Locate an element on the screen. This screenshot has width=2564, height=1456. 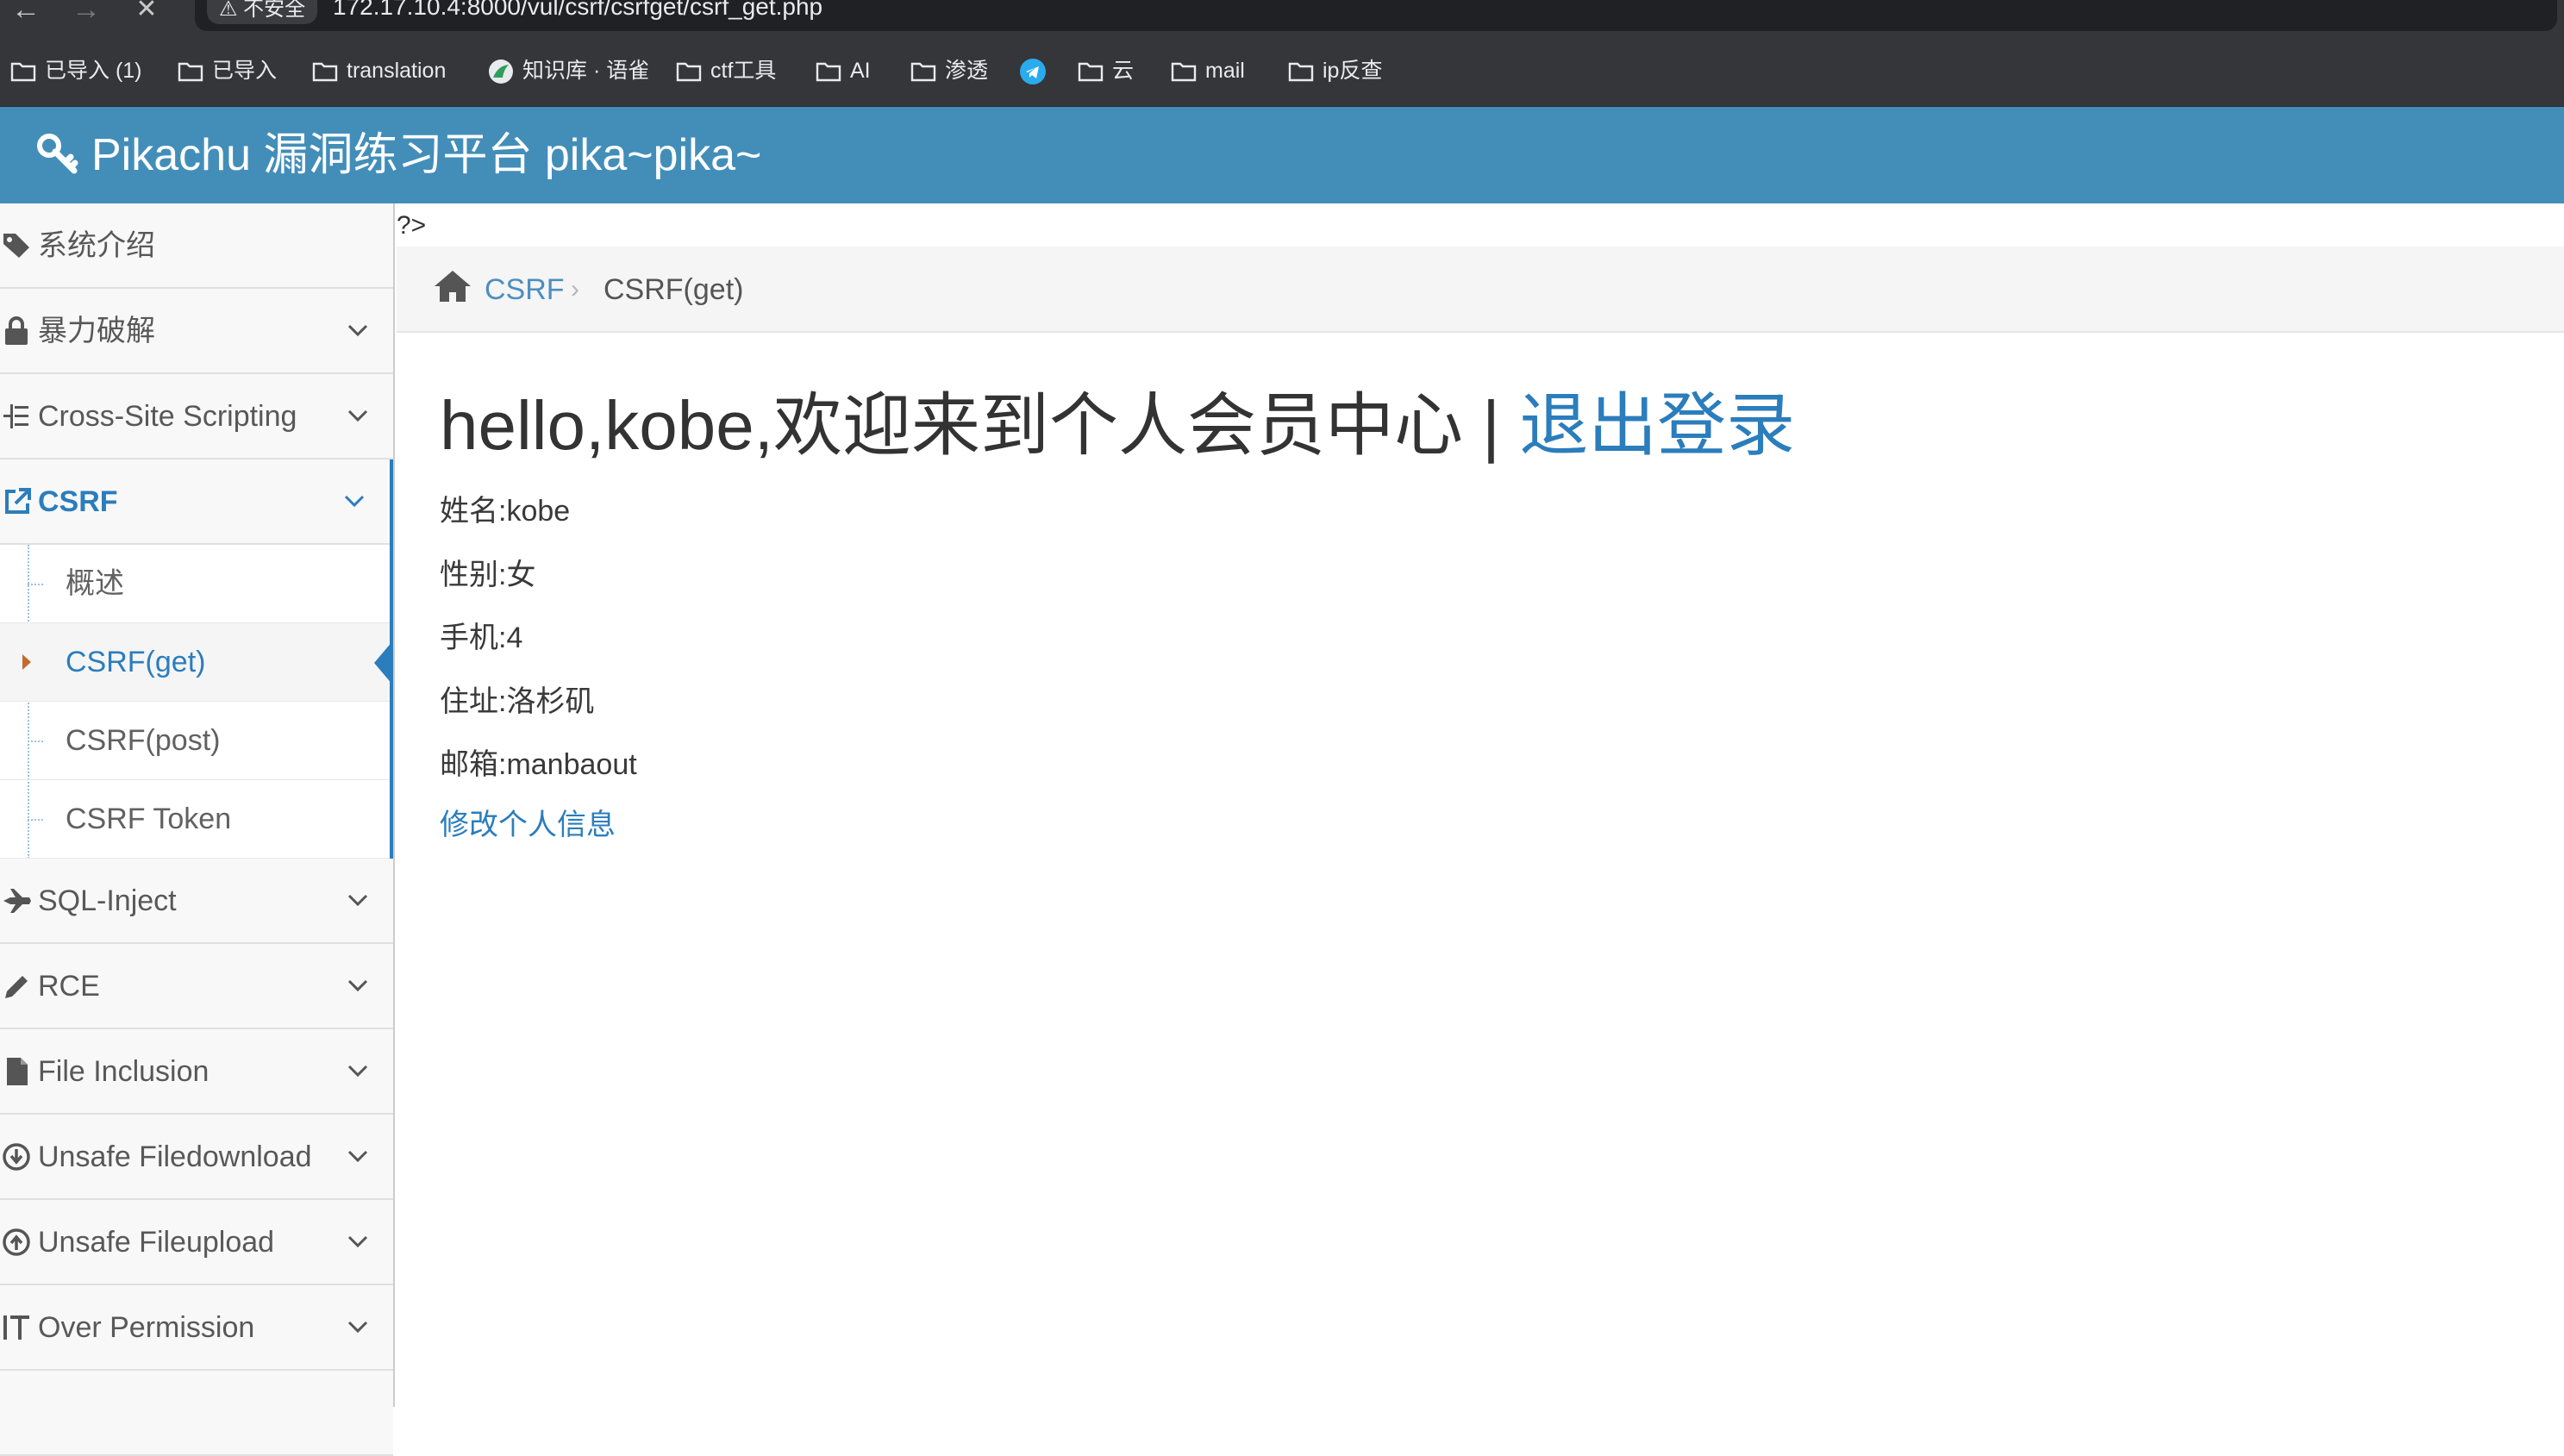
home-icon is located at coordinates (453, 287).